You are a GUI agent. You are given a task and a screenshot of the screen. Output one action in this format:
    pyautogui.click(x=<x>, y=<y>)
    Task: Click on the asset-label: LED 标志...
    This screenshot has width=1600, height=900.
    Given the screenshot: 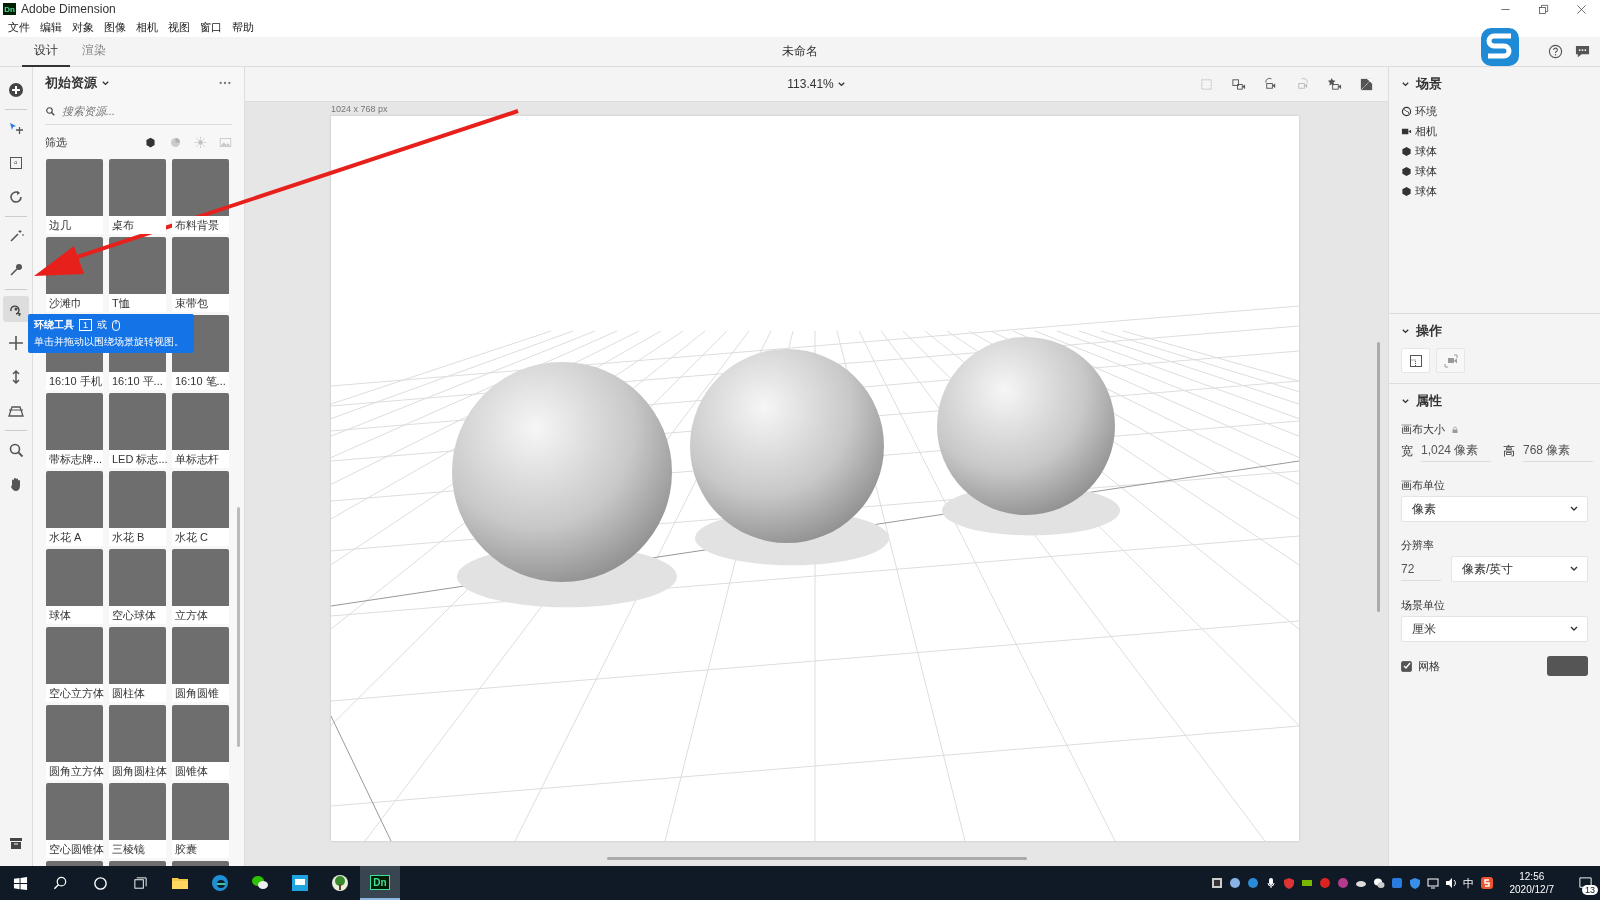 What is the action you would take?
    pyautogui.click(x=137, y=459)
    